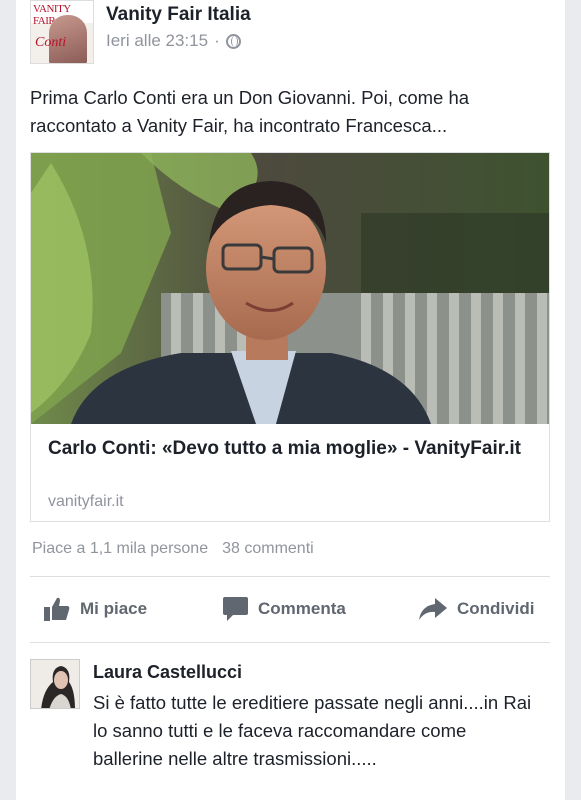 The width and height of the screenshot is (581, 800). I want to click on post-timestamp: Ieri alle 23:15, so click(157, 41).